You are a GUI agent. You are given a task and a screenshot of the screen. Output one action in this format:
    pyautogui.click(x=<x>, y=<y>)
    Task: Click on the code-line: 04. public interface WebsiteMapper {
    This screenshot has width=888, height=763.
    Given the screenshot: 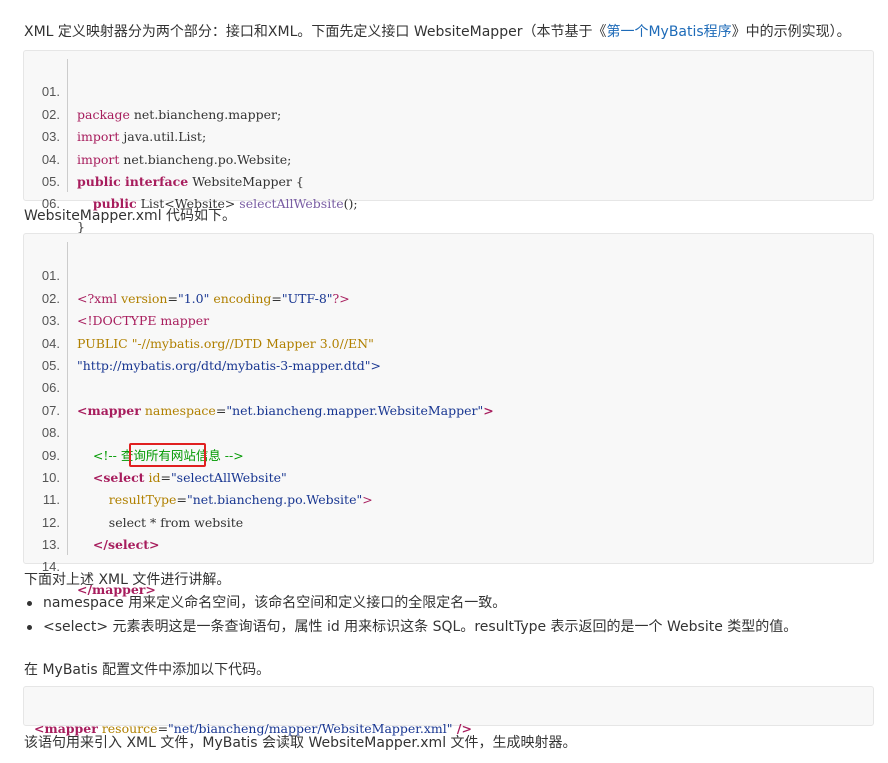 What is the action you would take?
    pyautogui.click(x=448, y=157)
    